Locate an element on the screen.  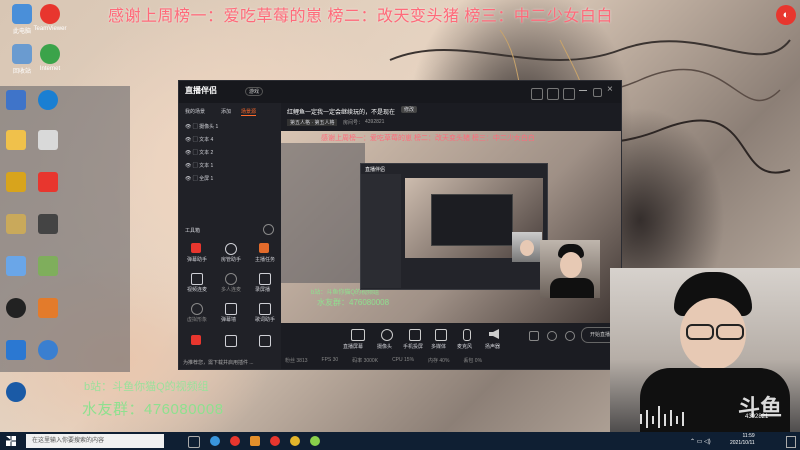
control-label: 多媒体 is located at coordinates (439, 347).